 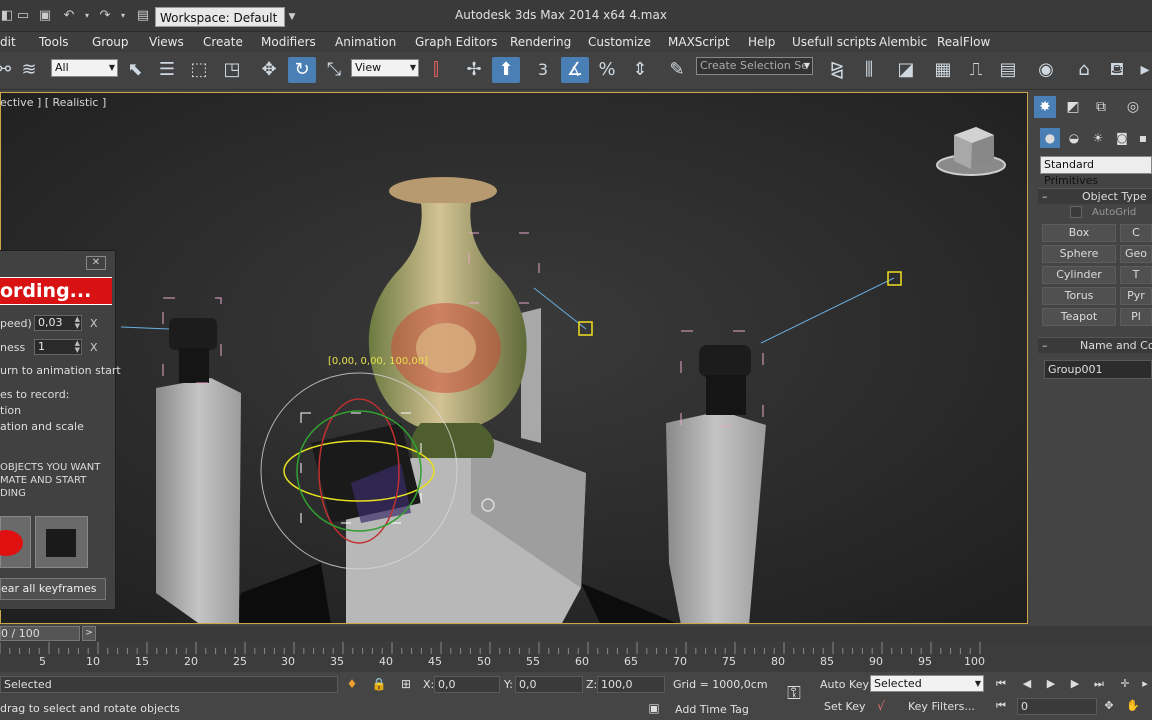 What do you see at coordinates (199, 70) in the screenshot?
I see `rectangular-selection-icon: ⬚` at bounding box center [199, 70].